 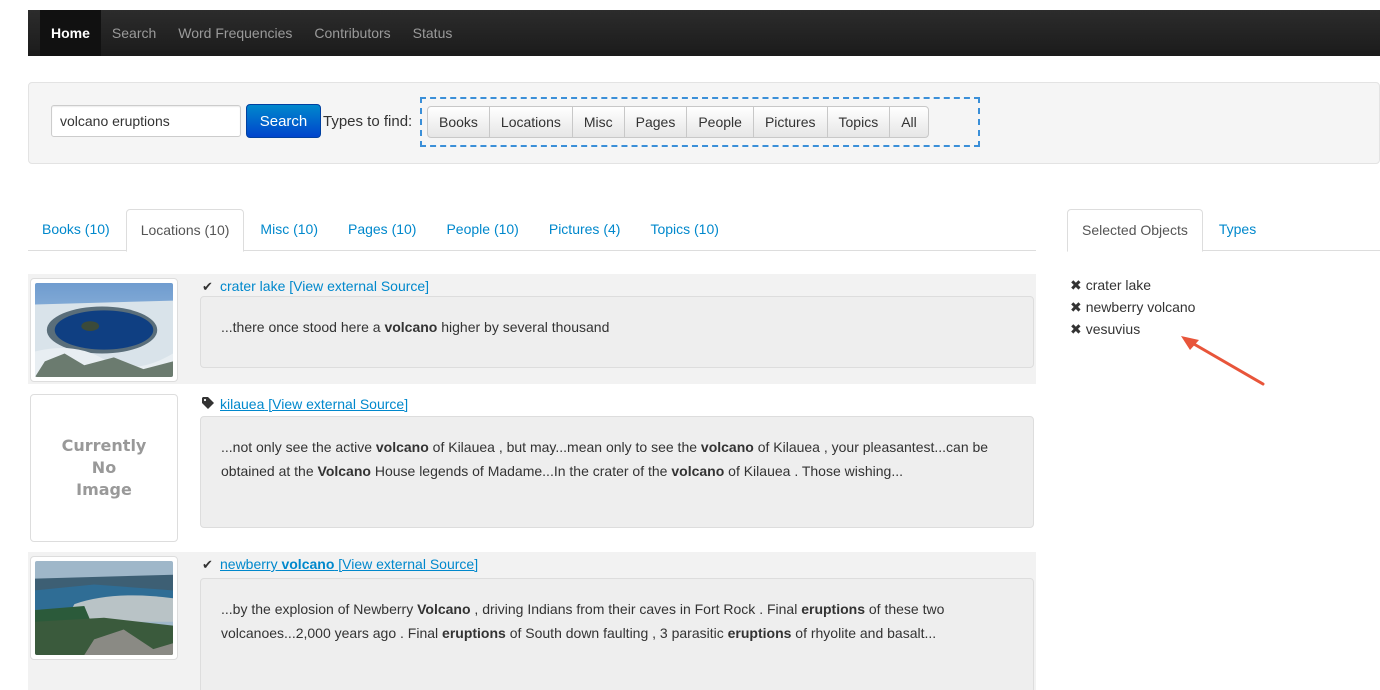 I want to click on tab-selected-objects: Selected Objects, so click(x=1135, y=230).